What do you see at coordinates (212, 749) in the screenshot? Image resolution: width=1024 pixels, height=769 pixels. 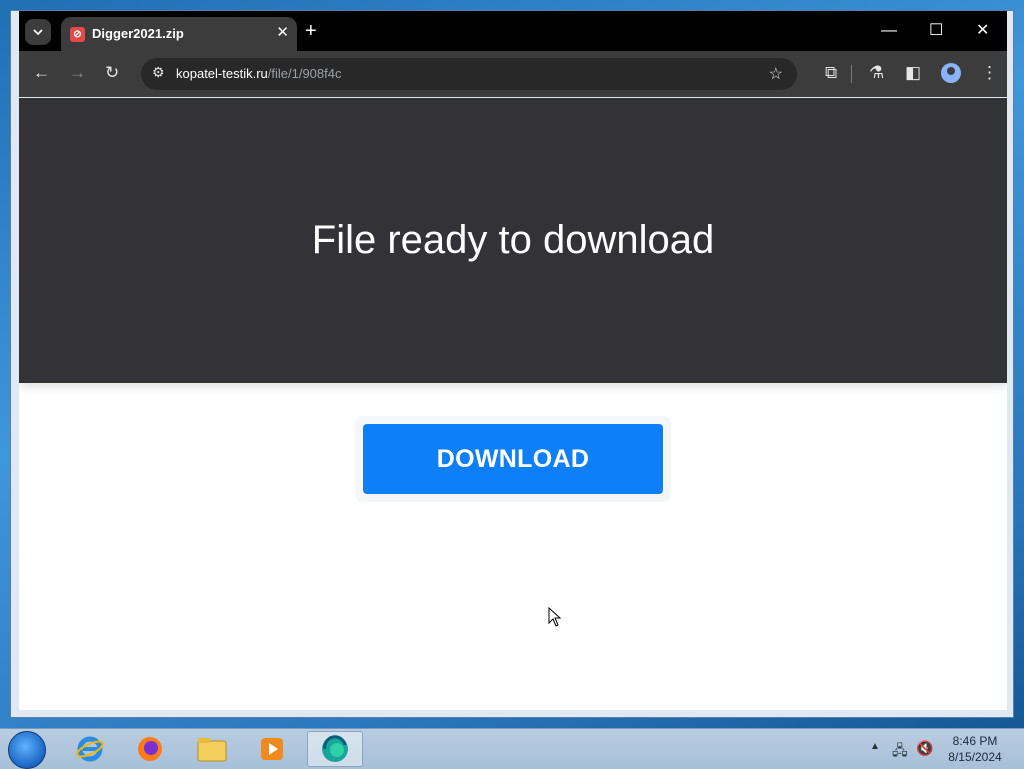 I see `file-explorer-icon` at bounding box center [212, 749].